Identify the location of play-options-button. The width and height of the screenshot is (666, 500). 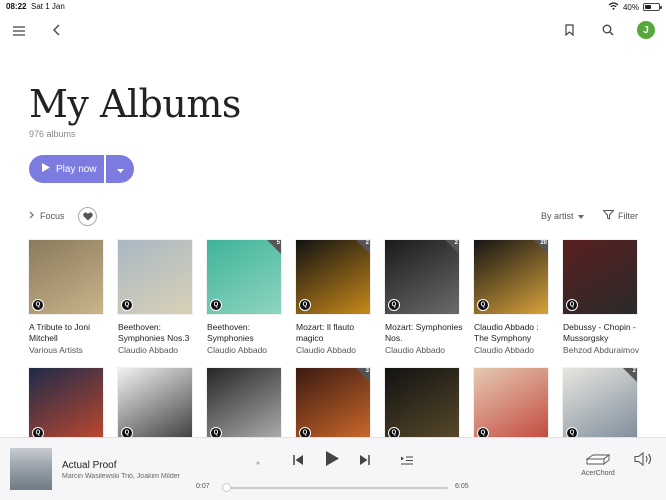
(120, 169).